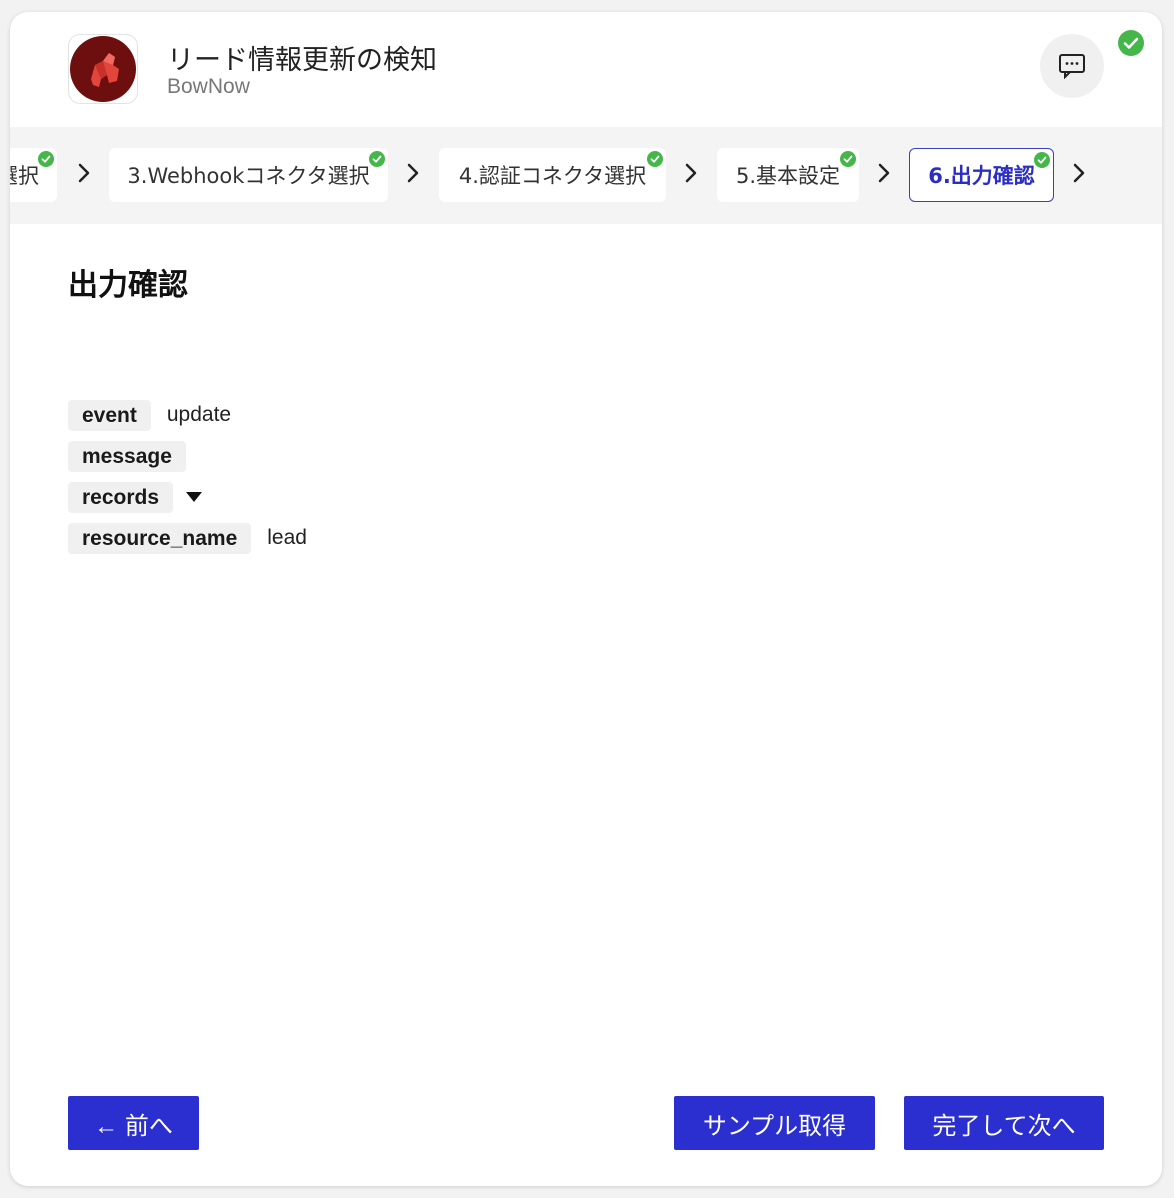 The height and width of the screenshot is (1198, 1174). Describe the element at coordinates (24, 176) in the screenshot. I see `step-label: 選択` at that location.